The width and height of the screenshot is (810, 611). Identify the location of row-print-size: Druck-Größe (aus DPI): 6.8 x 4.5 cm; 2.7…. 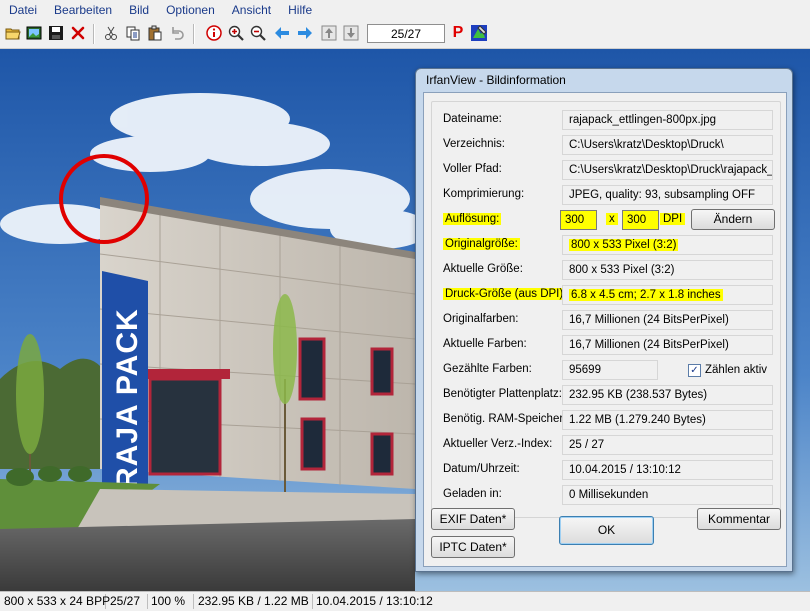
(606, 295).